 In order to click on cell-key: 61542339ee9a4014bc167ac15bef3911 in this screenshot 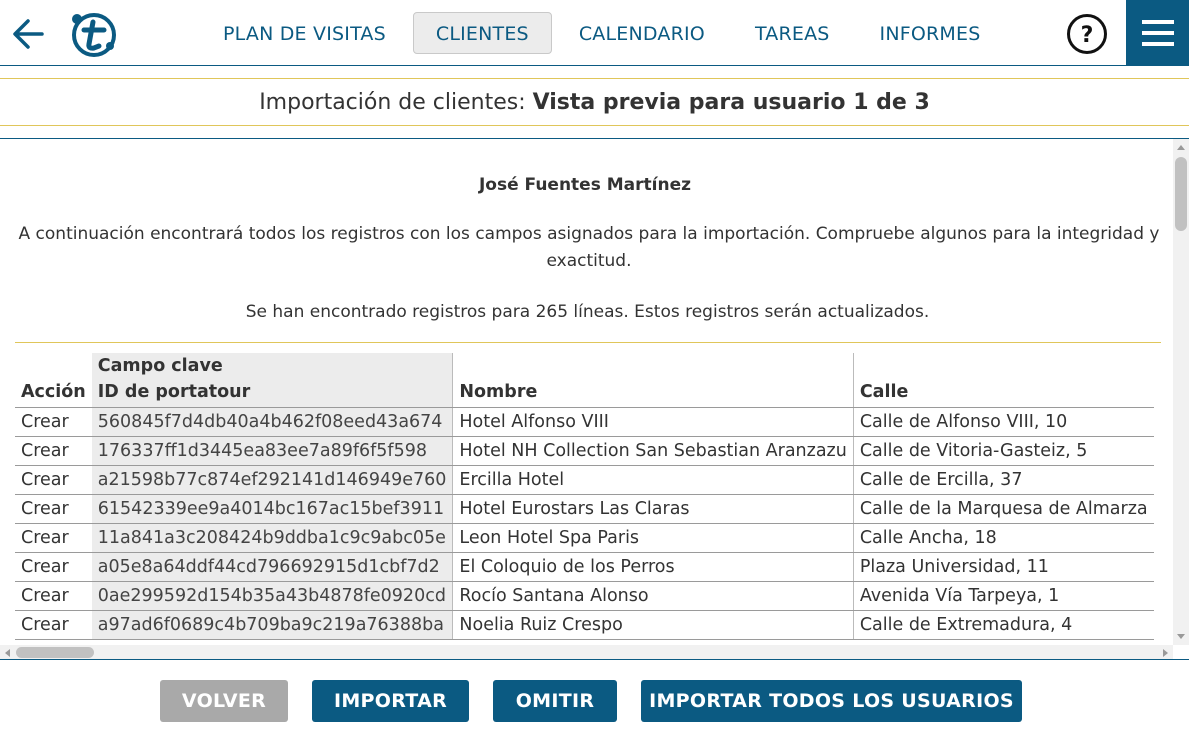, I will do `click(272, 509)`.